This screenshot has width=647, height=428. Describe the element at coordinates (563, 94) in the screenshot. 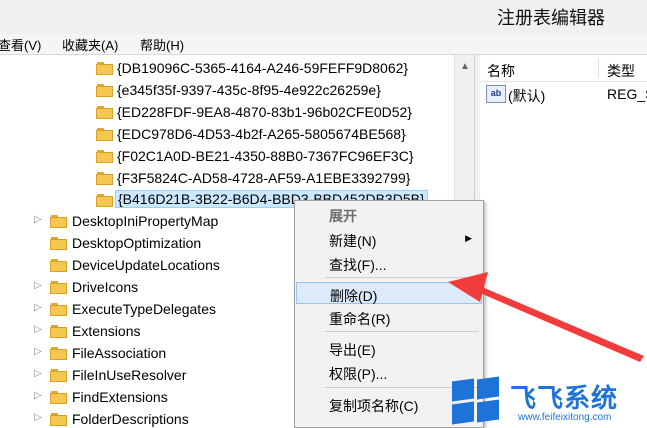

I see `value-row: ab (默认) REG_S` at that location.